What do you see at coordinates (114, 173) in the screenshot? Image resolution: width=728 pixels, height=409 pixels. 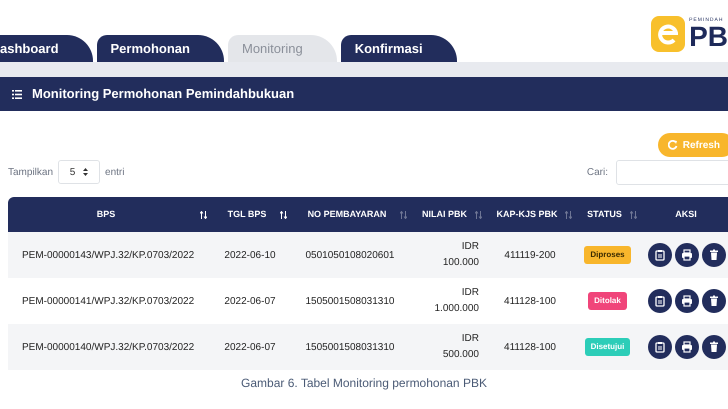 I see `length-label: entri` at bounding box center [114, 173].